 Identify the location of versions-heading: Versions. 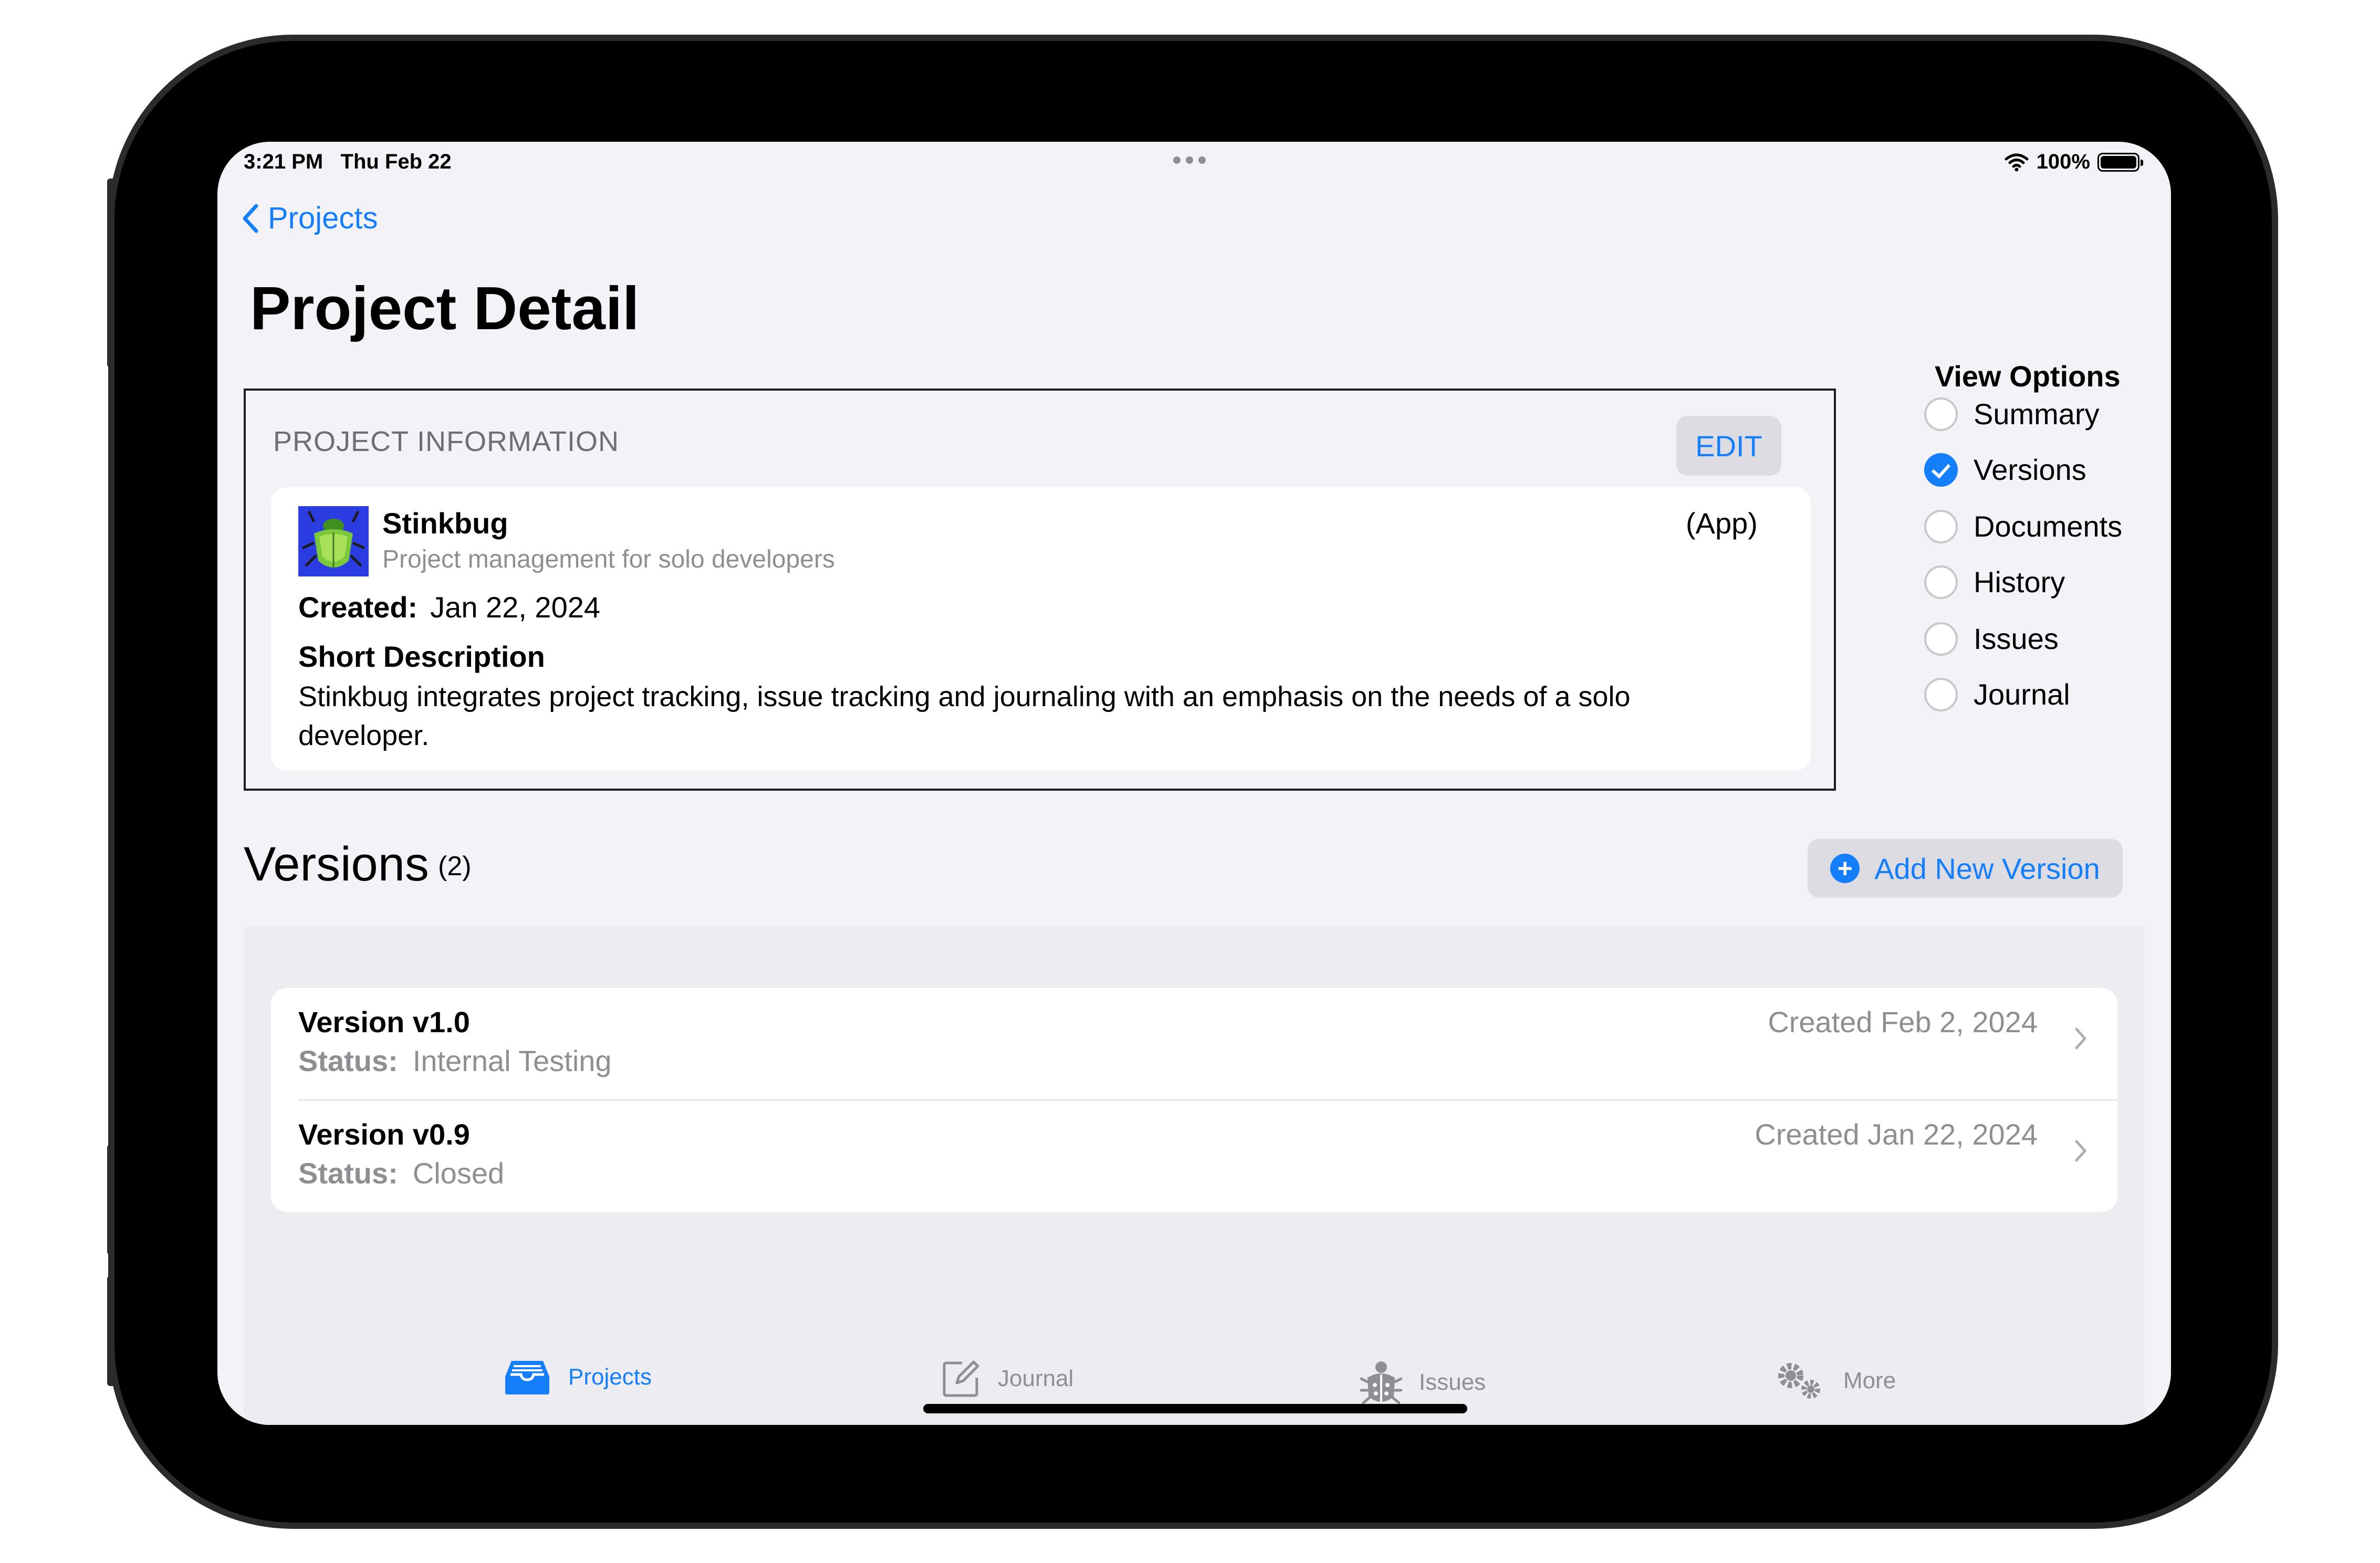
(336, 864).